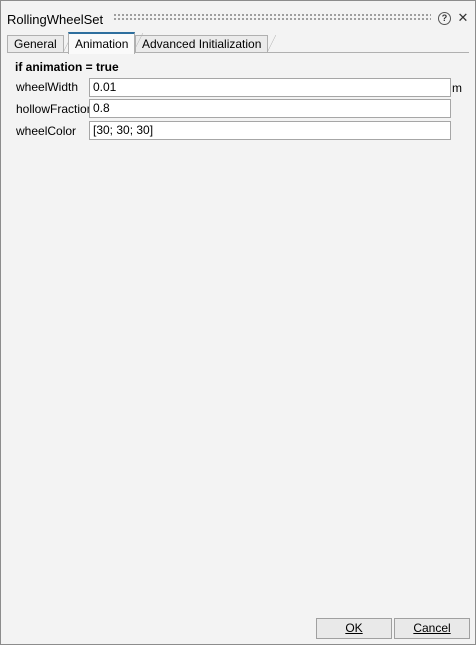  I want to click on tab-advanced-initialization-label: Advanced Initialization, so click(202, 44).